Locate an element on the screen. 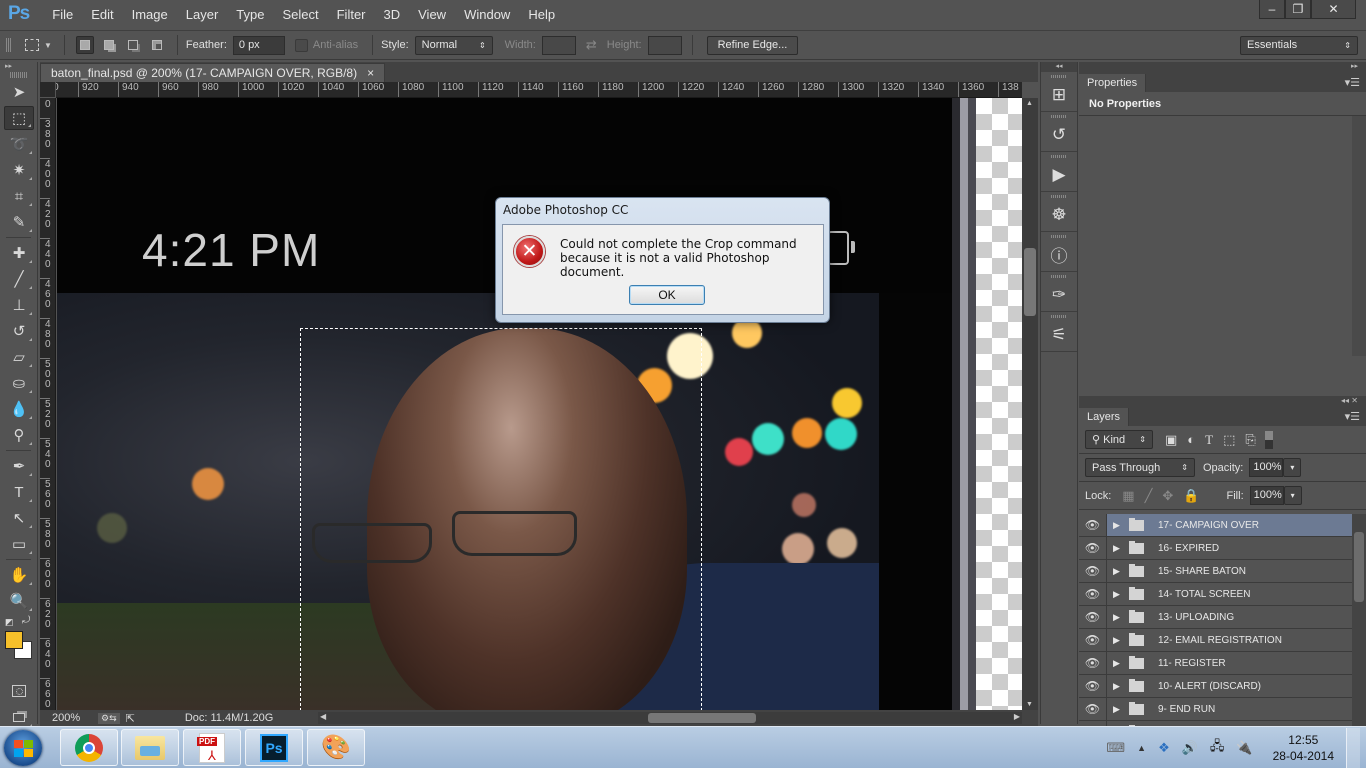 Image resolution: width=1366 pixels, height=768 pixels. filter-smart-object-icon: ⎘ is located at coordinates (1250, 440).